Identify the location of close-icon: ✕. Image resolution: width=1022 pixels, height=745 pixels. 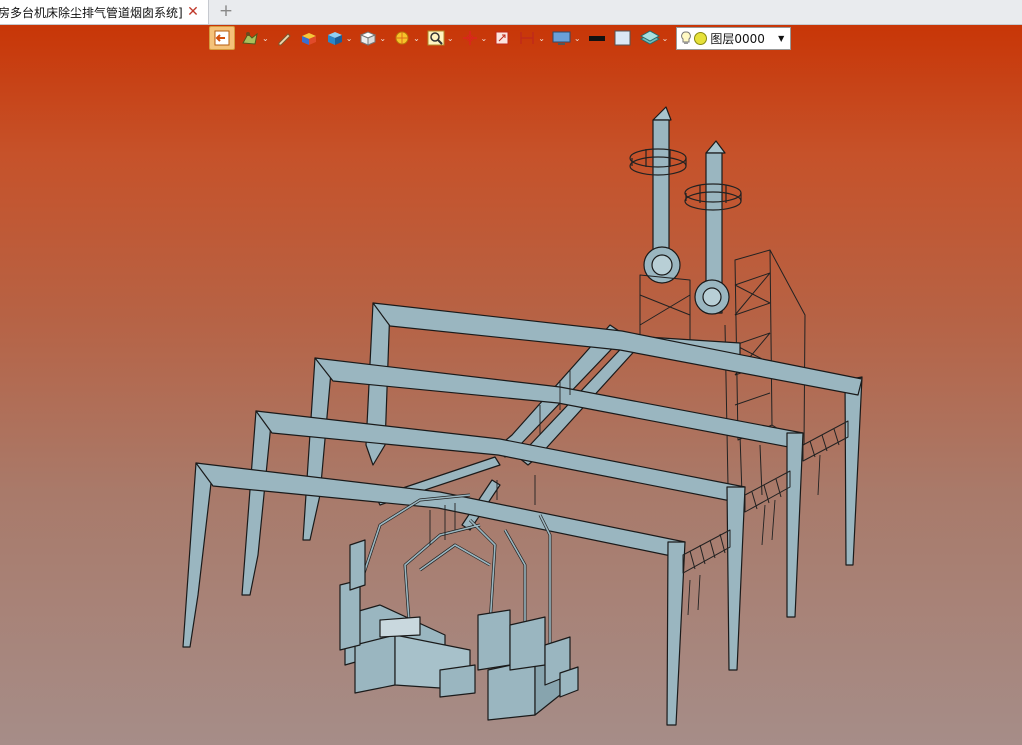
(193, 12).